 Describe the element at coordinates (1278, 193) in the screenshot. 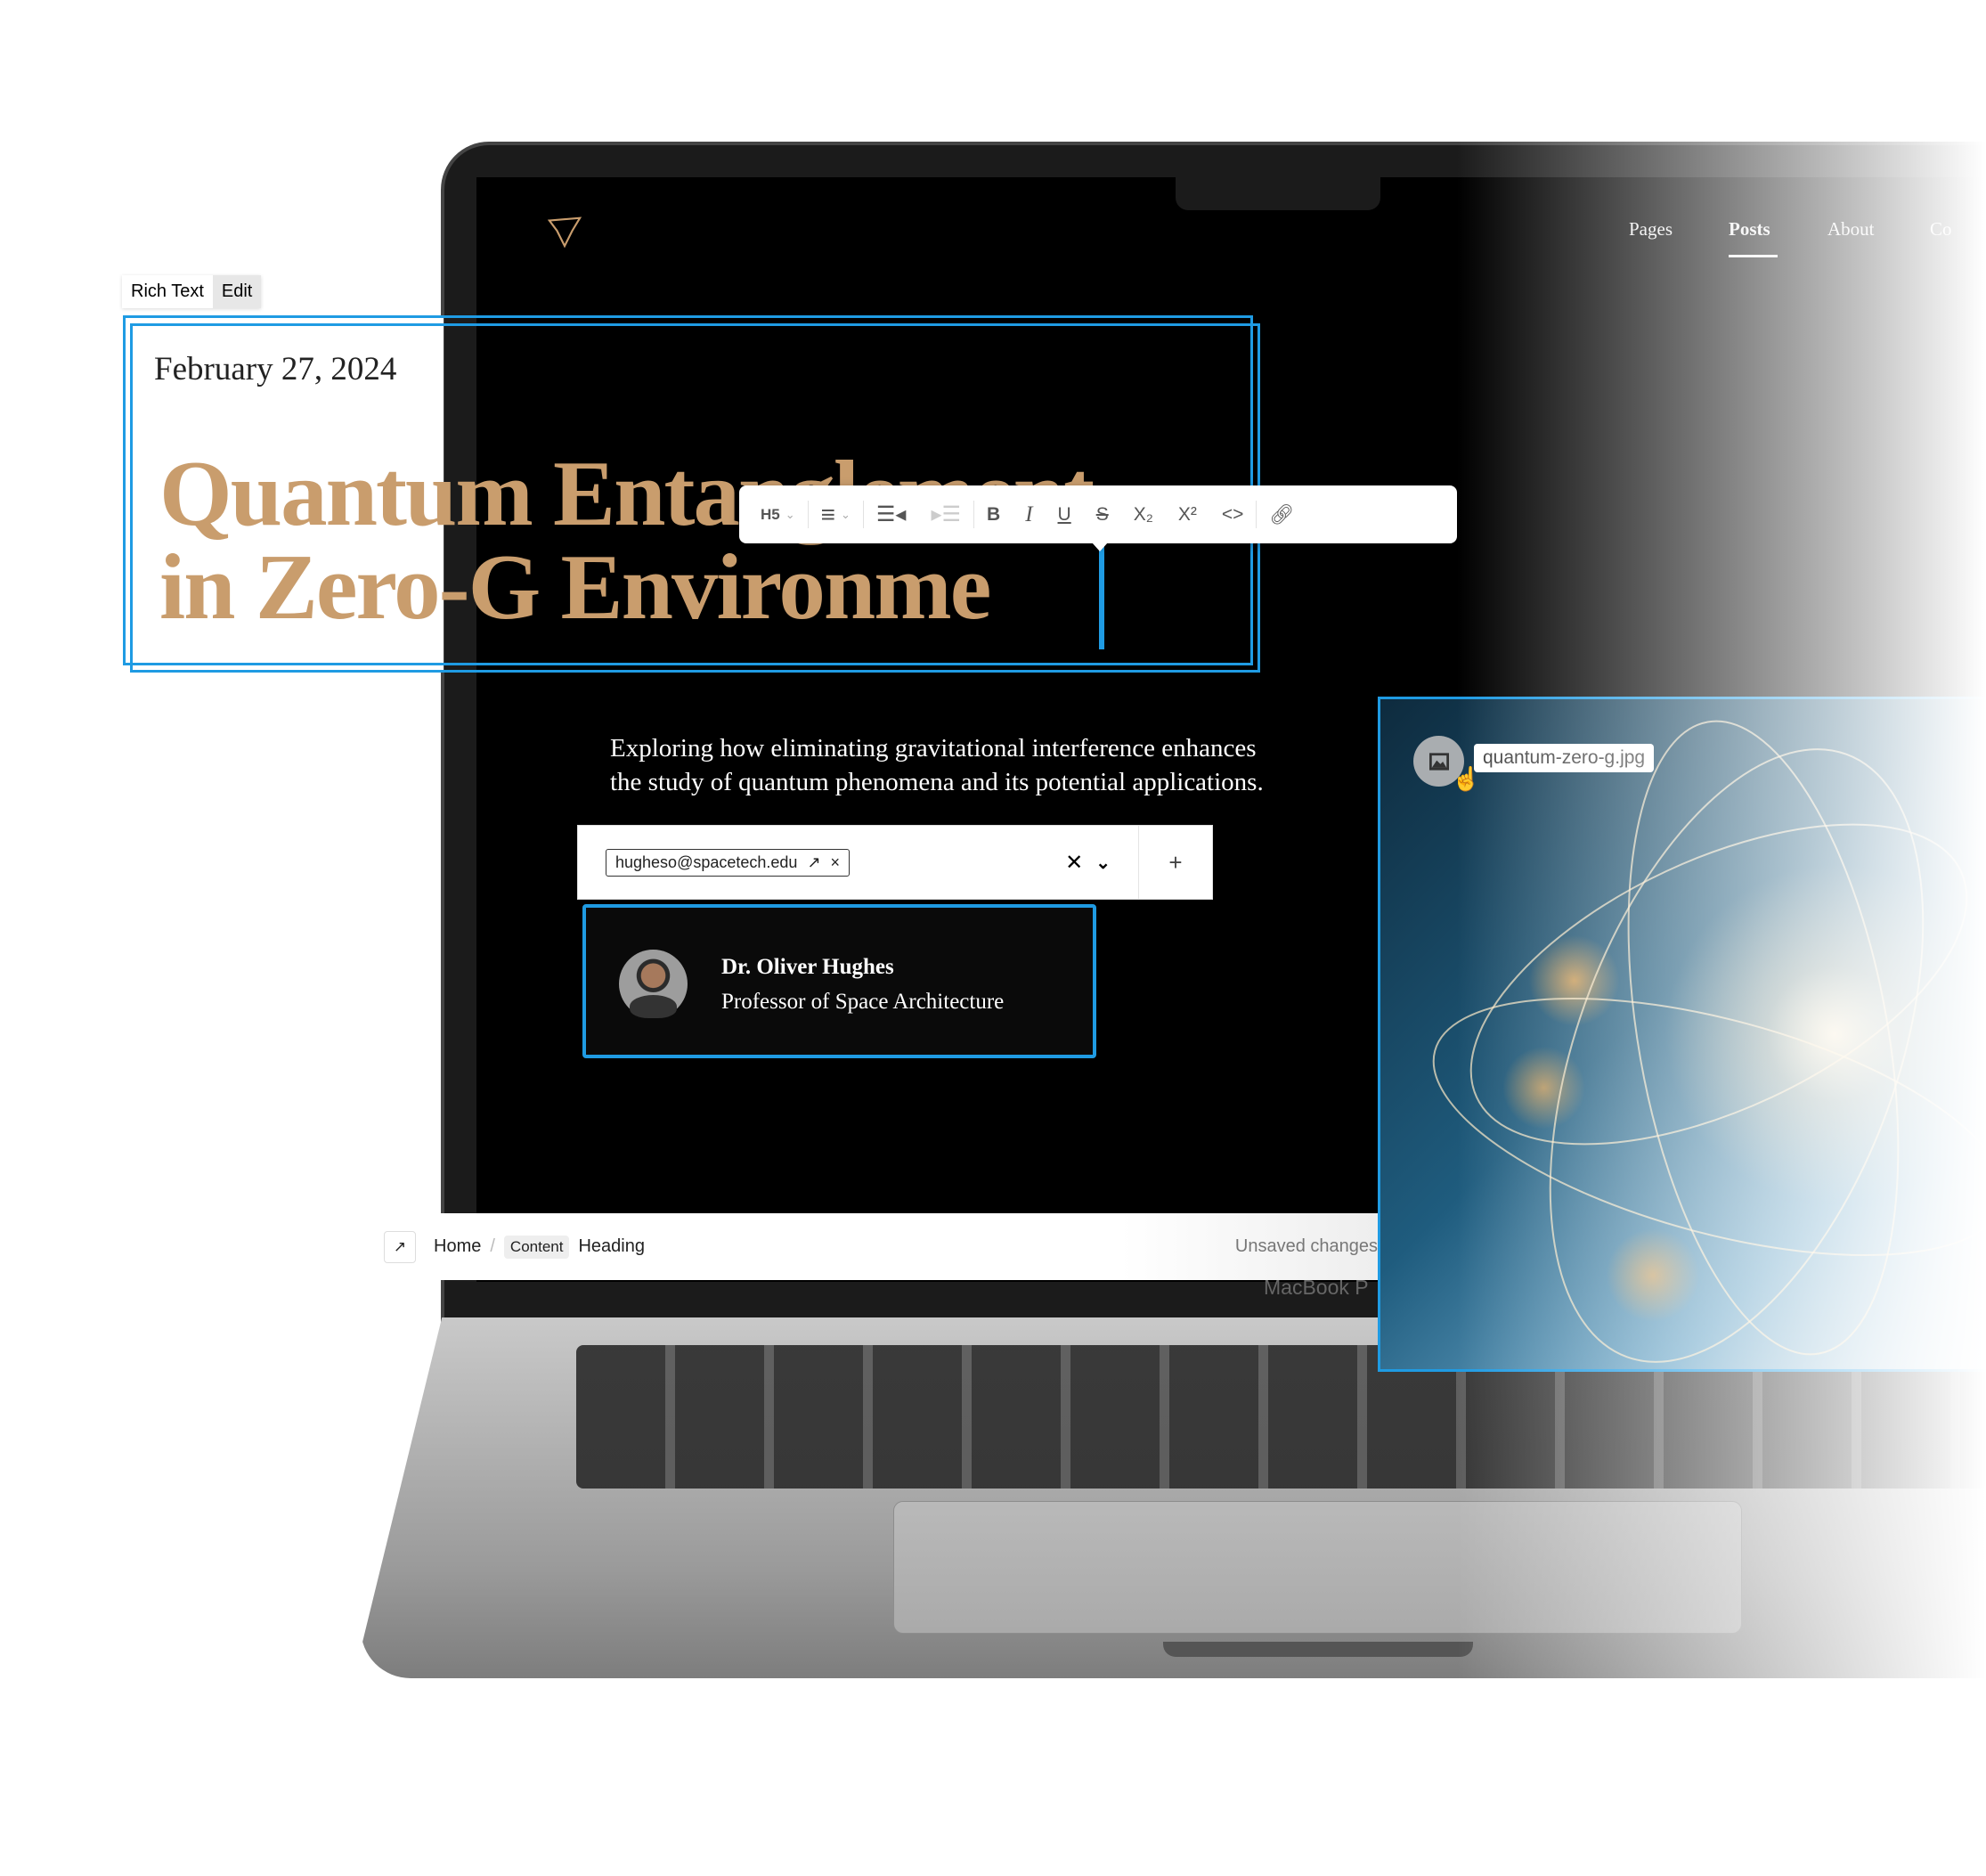

I see `camera-notch` at that location.